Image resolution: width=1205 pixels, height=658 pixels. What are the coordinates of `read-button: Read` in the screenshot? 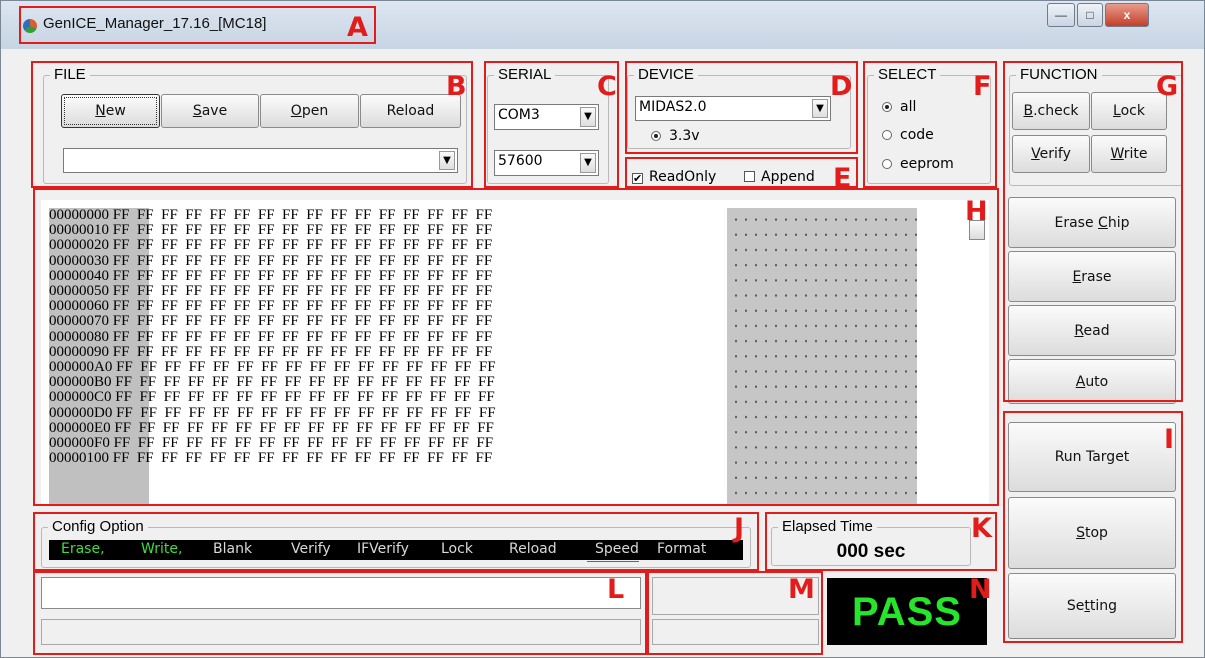 It's located at (1092, 330).